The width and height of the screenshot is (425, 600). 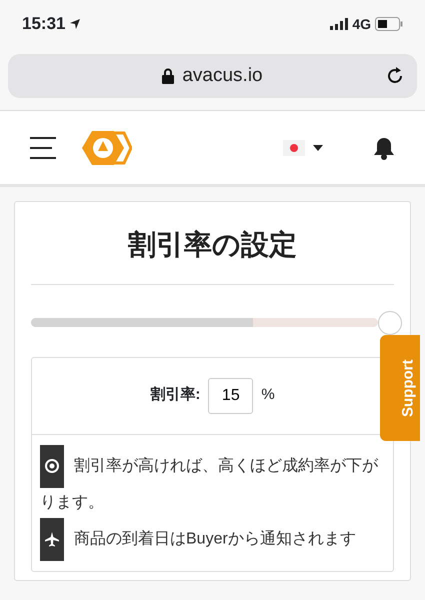 What do you see at coordinates (52, 466) in the screenshot?
I see `target-icon` at bounding box center [52, 466].